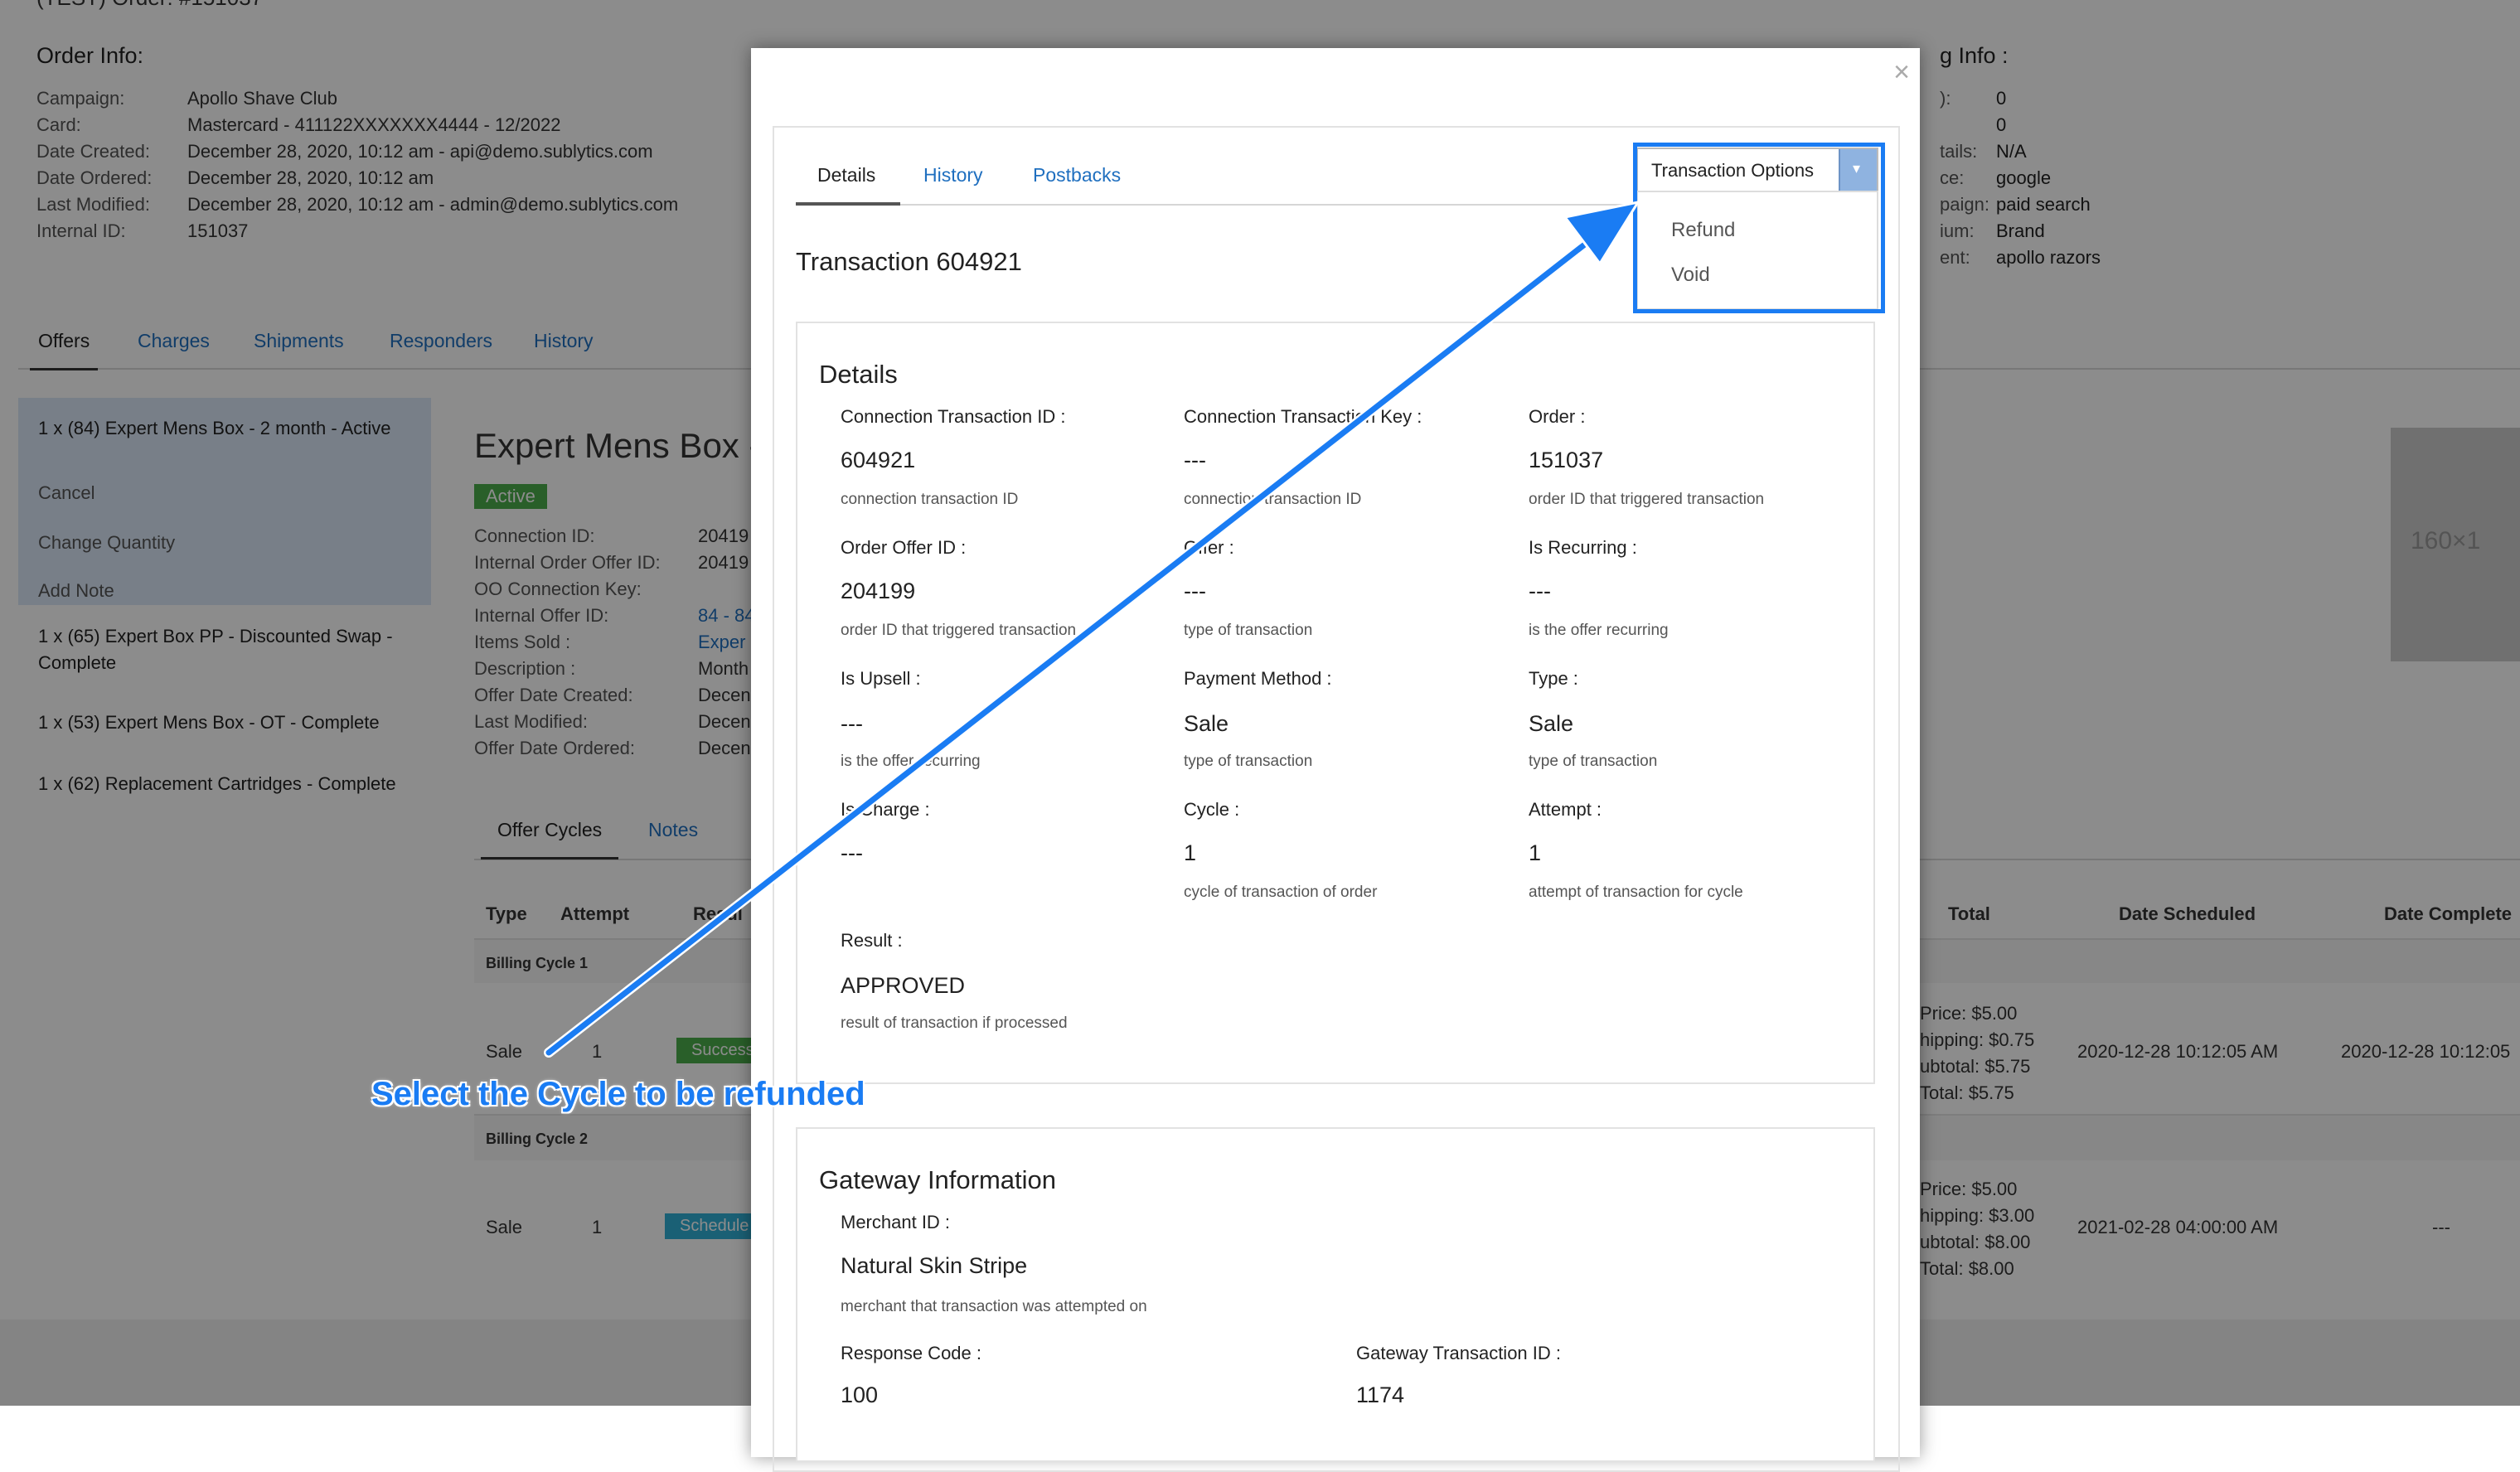 The width and height of the screenshot is (2520, 1472). Describe the element at coordinates (1212, 809) in the screenshot. I see `field-label: Cycle :` at that location.